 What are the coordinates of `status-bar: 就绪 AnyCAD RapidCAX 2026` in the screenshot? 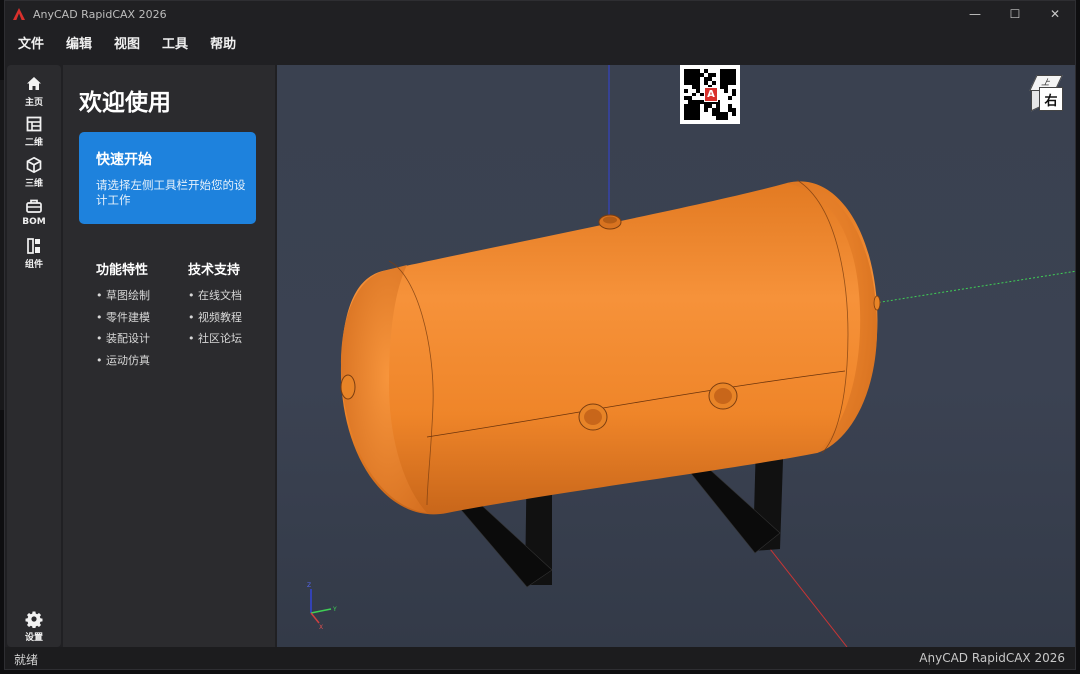 It's located at (540, 658).